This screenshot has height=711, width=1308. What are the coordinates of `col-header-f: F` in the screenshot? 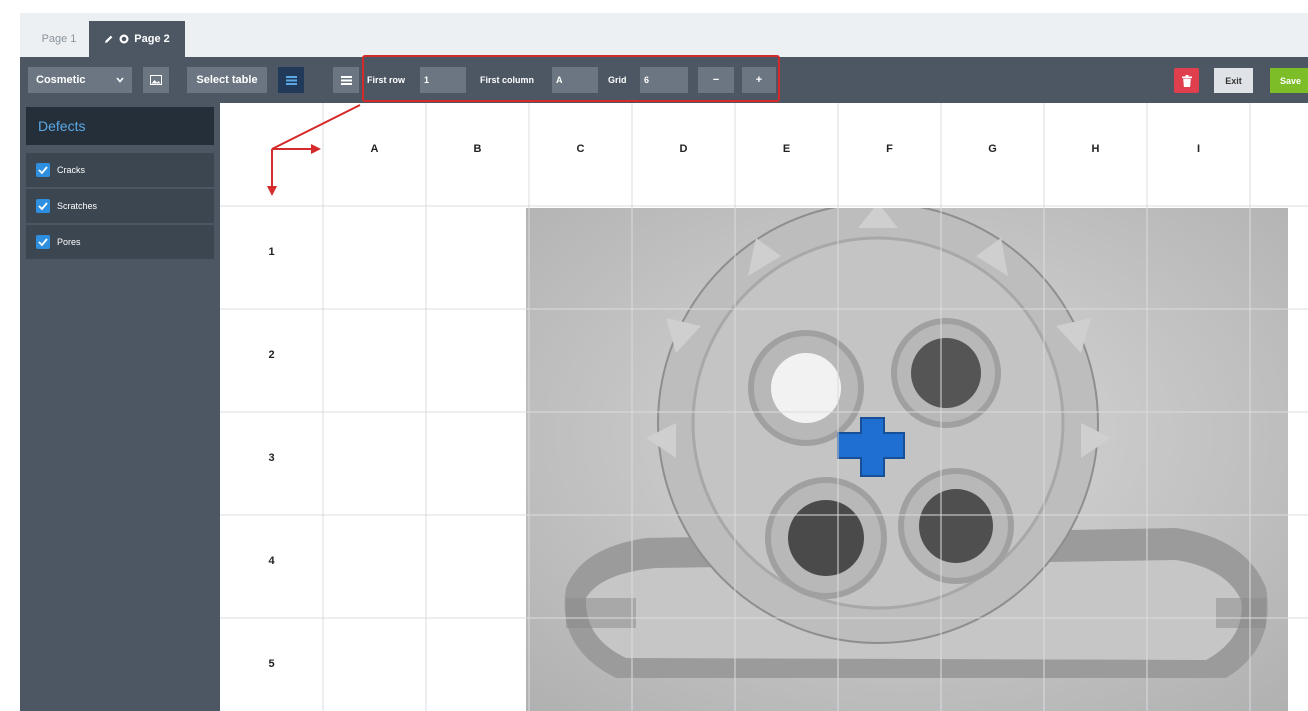 It's located at (889, 149).